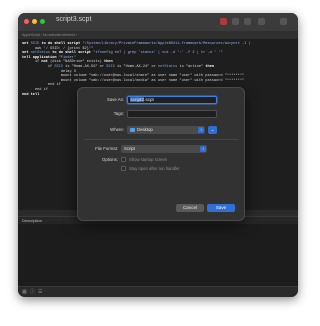 The height and width of the screenshot is (326, 320). What do you see at coordinates (42, 21) in the screenshot?
I see `zoom-window-button` at bounding box center [42, 21].